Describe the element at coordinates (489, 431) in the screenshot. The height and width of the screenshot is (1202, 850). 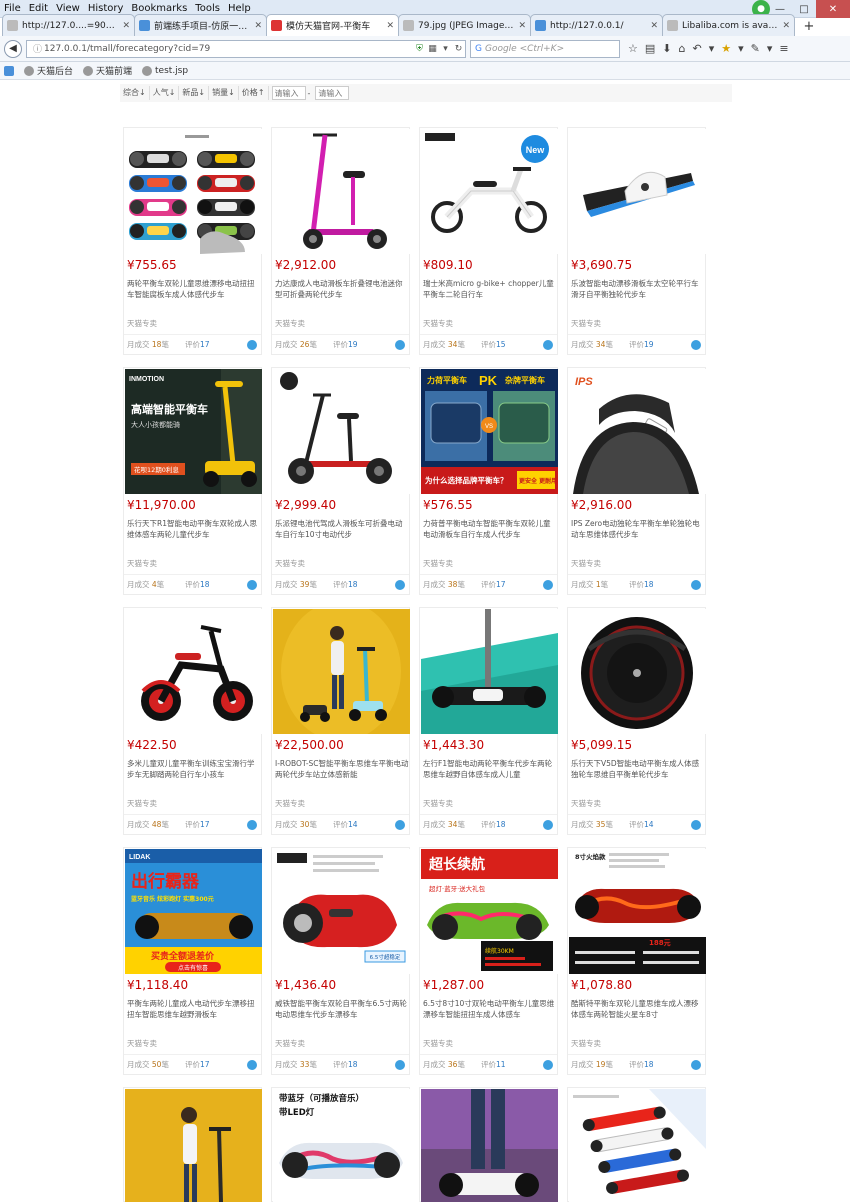
I see `product-image: 力荷平衡车 PK 杂牌平衡车 VS 为什么选择品牌平衡车？ 更安全 更耐用` at that location.